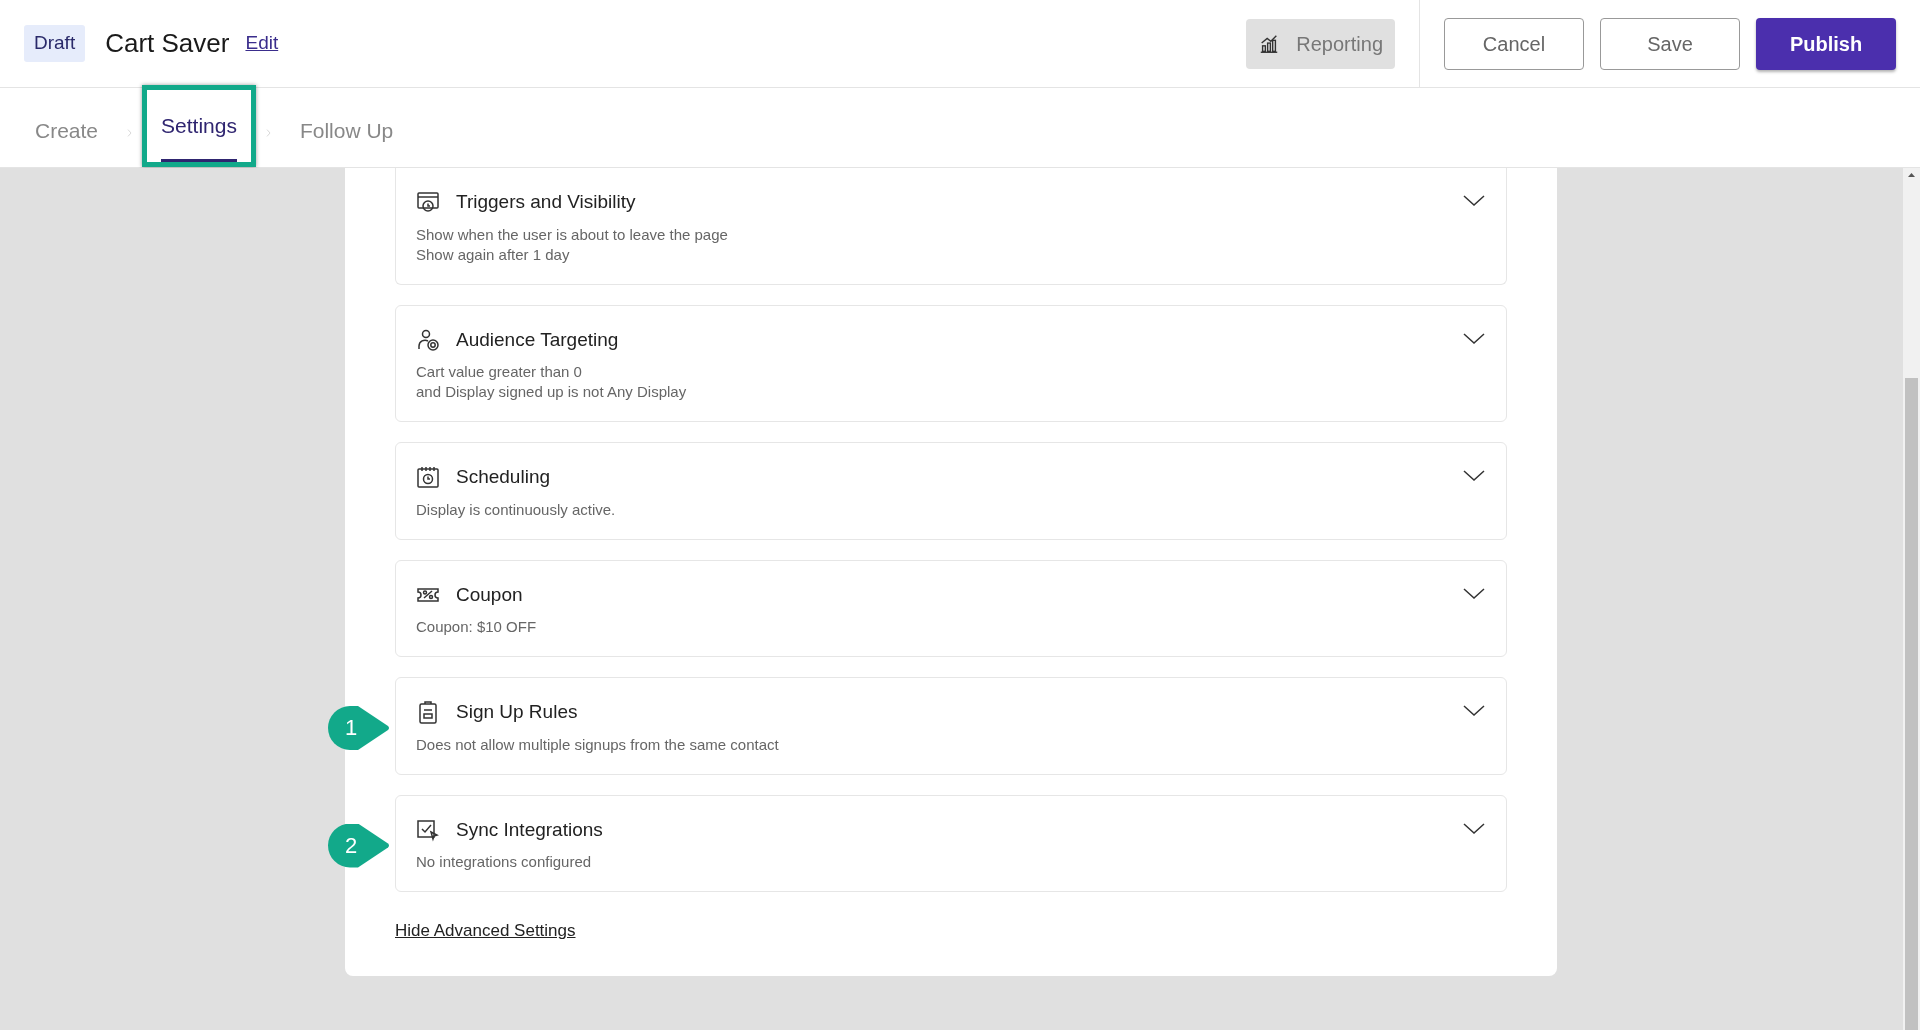  Describe the element at coordinates (1514, 43) in the screenshot. I see `action-button: Cancel` at that location.